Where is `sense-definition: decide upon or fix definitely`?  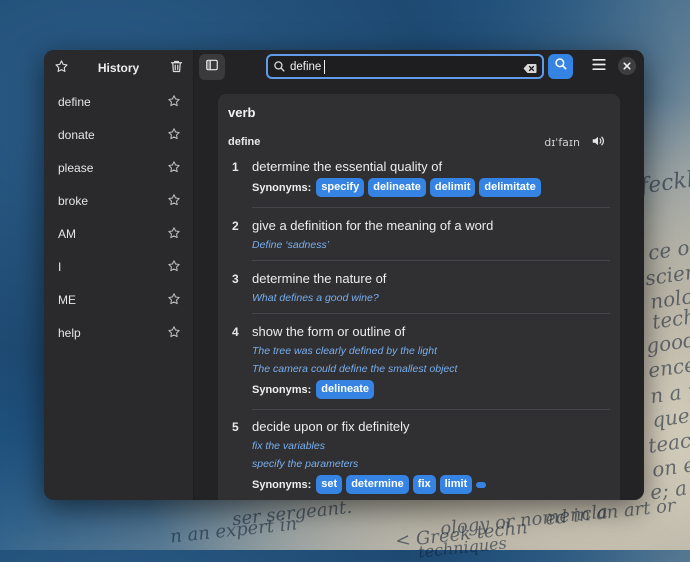
sense-definition: decide upon or fix definitely is located at coordinates (331, 426).